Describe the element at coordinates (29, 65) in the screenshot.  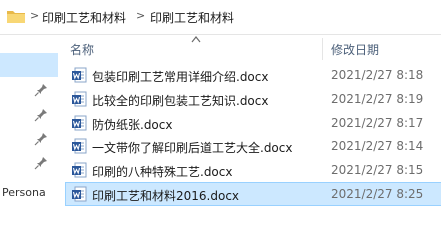
I see `nav-item-selected` at that location.